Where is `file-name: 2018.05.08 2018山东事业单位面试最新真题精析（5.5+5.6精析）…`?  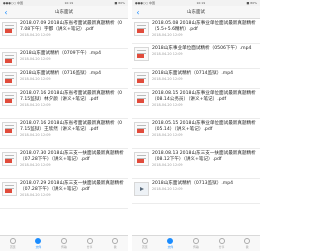 file-name: 2018.05.08 2018山东事业单位面试最新真题精析（5.5+5.6精析）… is located at coordinates (204, 26).